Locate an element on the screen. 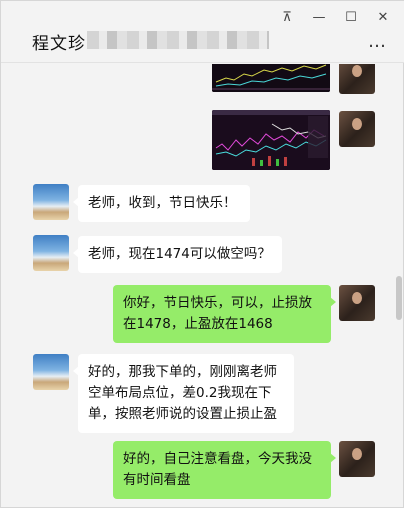  incoming-message: 老师，收到，节日快乐！ is located at coordinates (161, 203).